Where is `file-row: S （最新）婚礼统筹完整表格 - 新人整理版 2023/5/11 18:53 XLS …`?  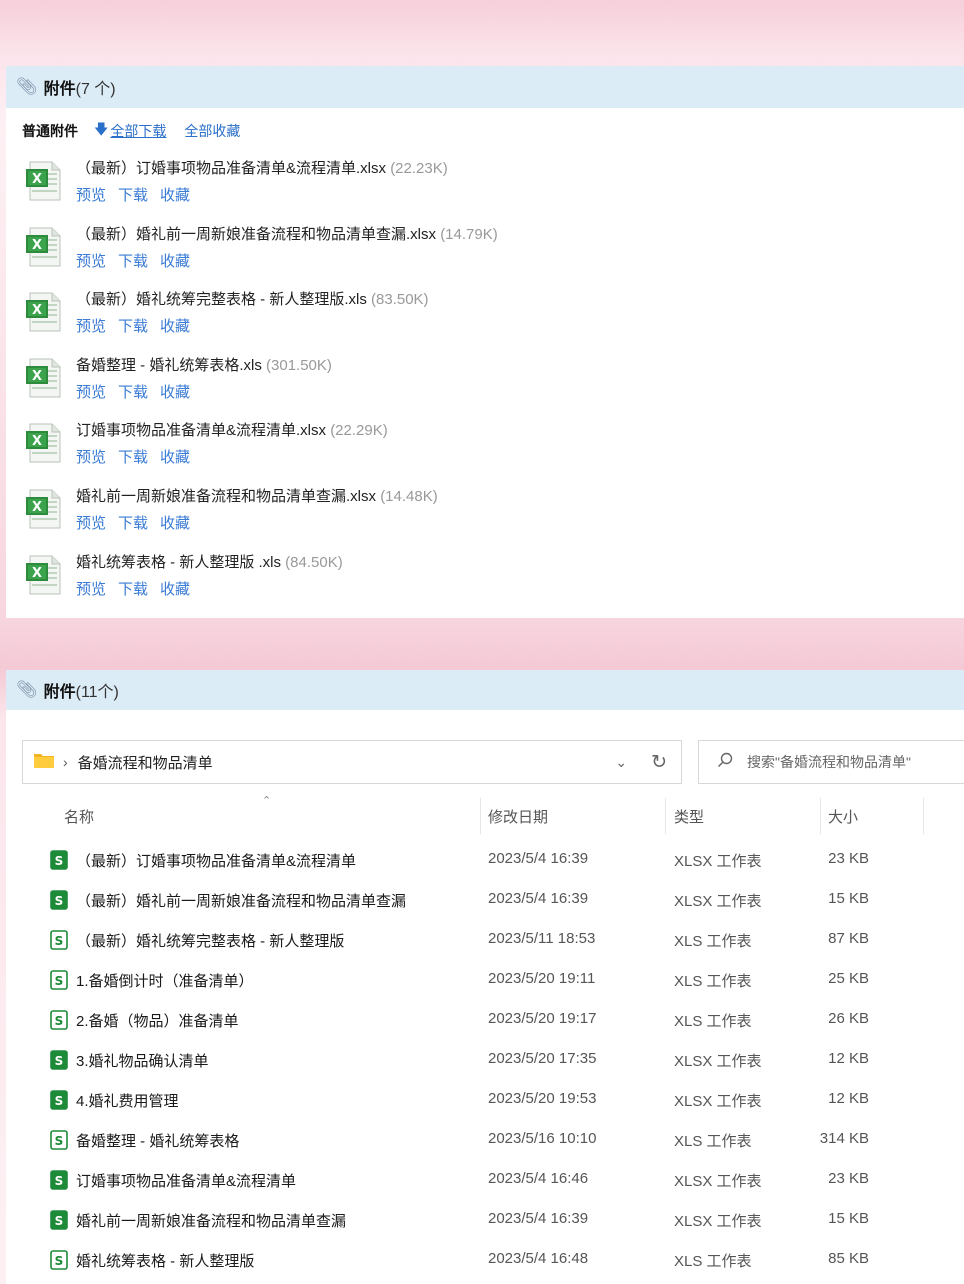
file-row: S （最新）婚礼统筹完整表格 - 新人整理版 2023/5/11 18:53 XLS … is located at coordinates (485, 940).